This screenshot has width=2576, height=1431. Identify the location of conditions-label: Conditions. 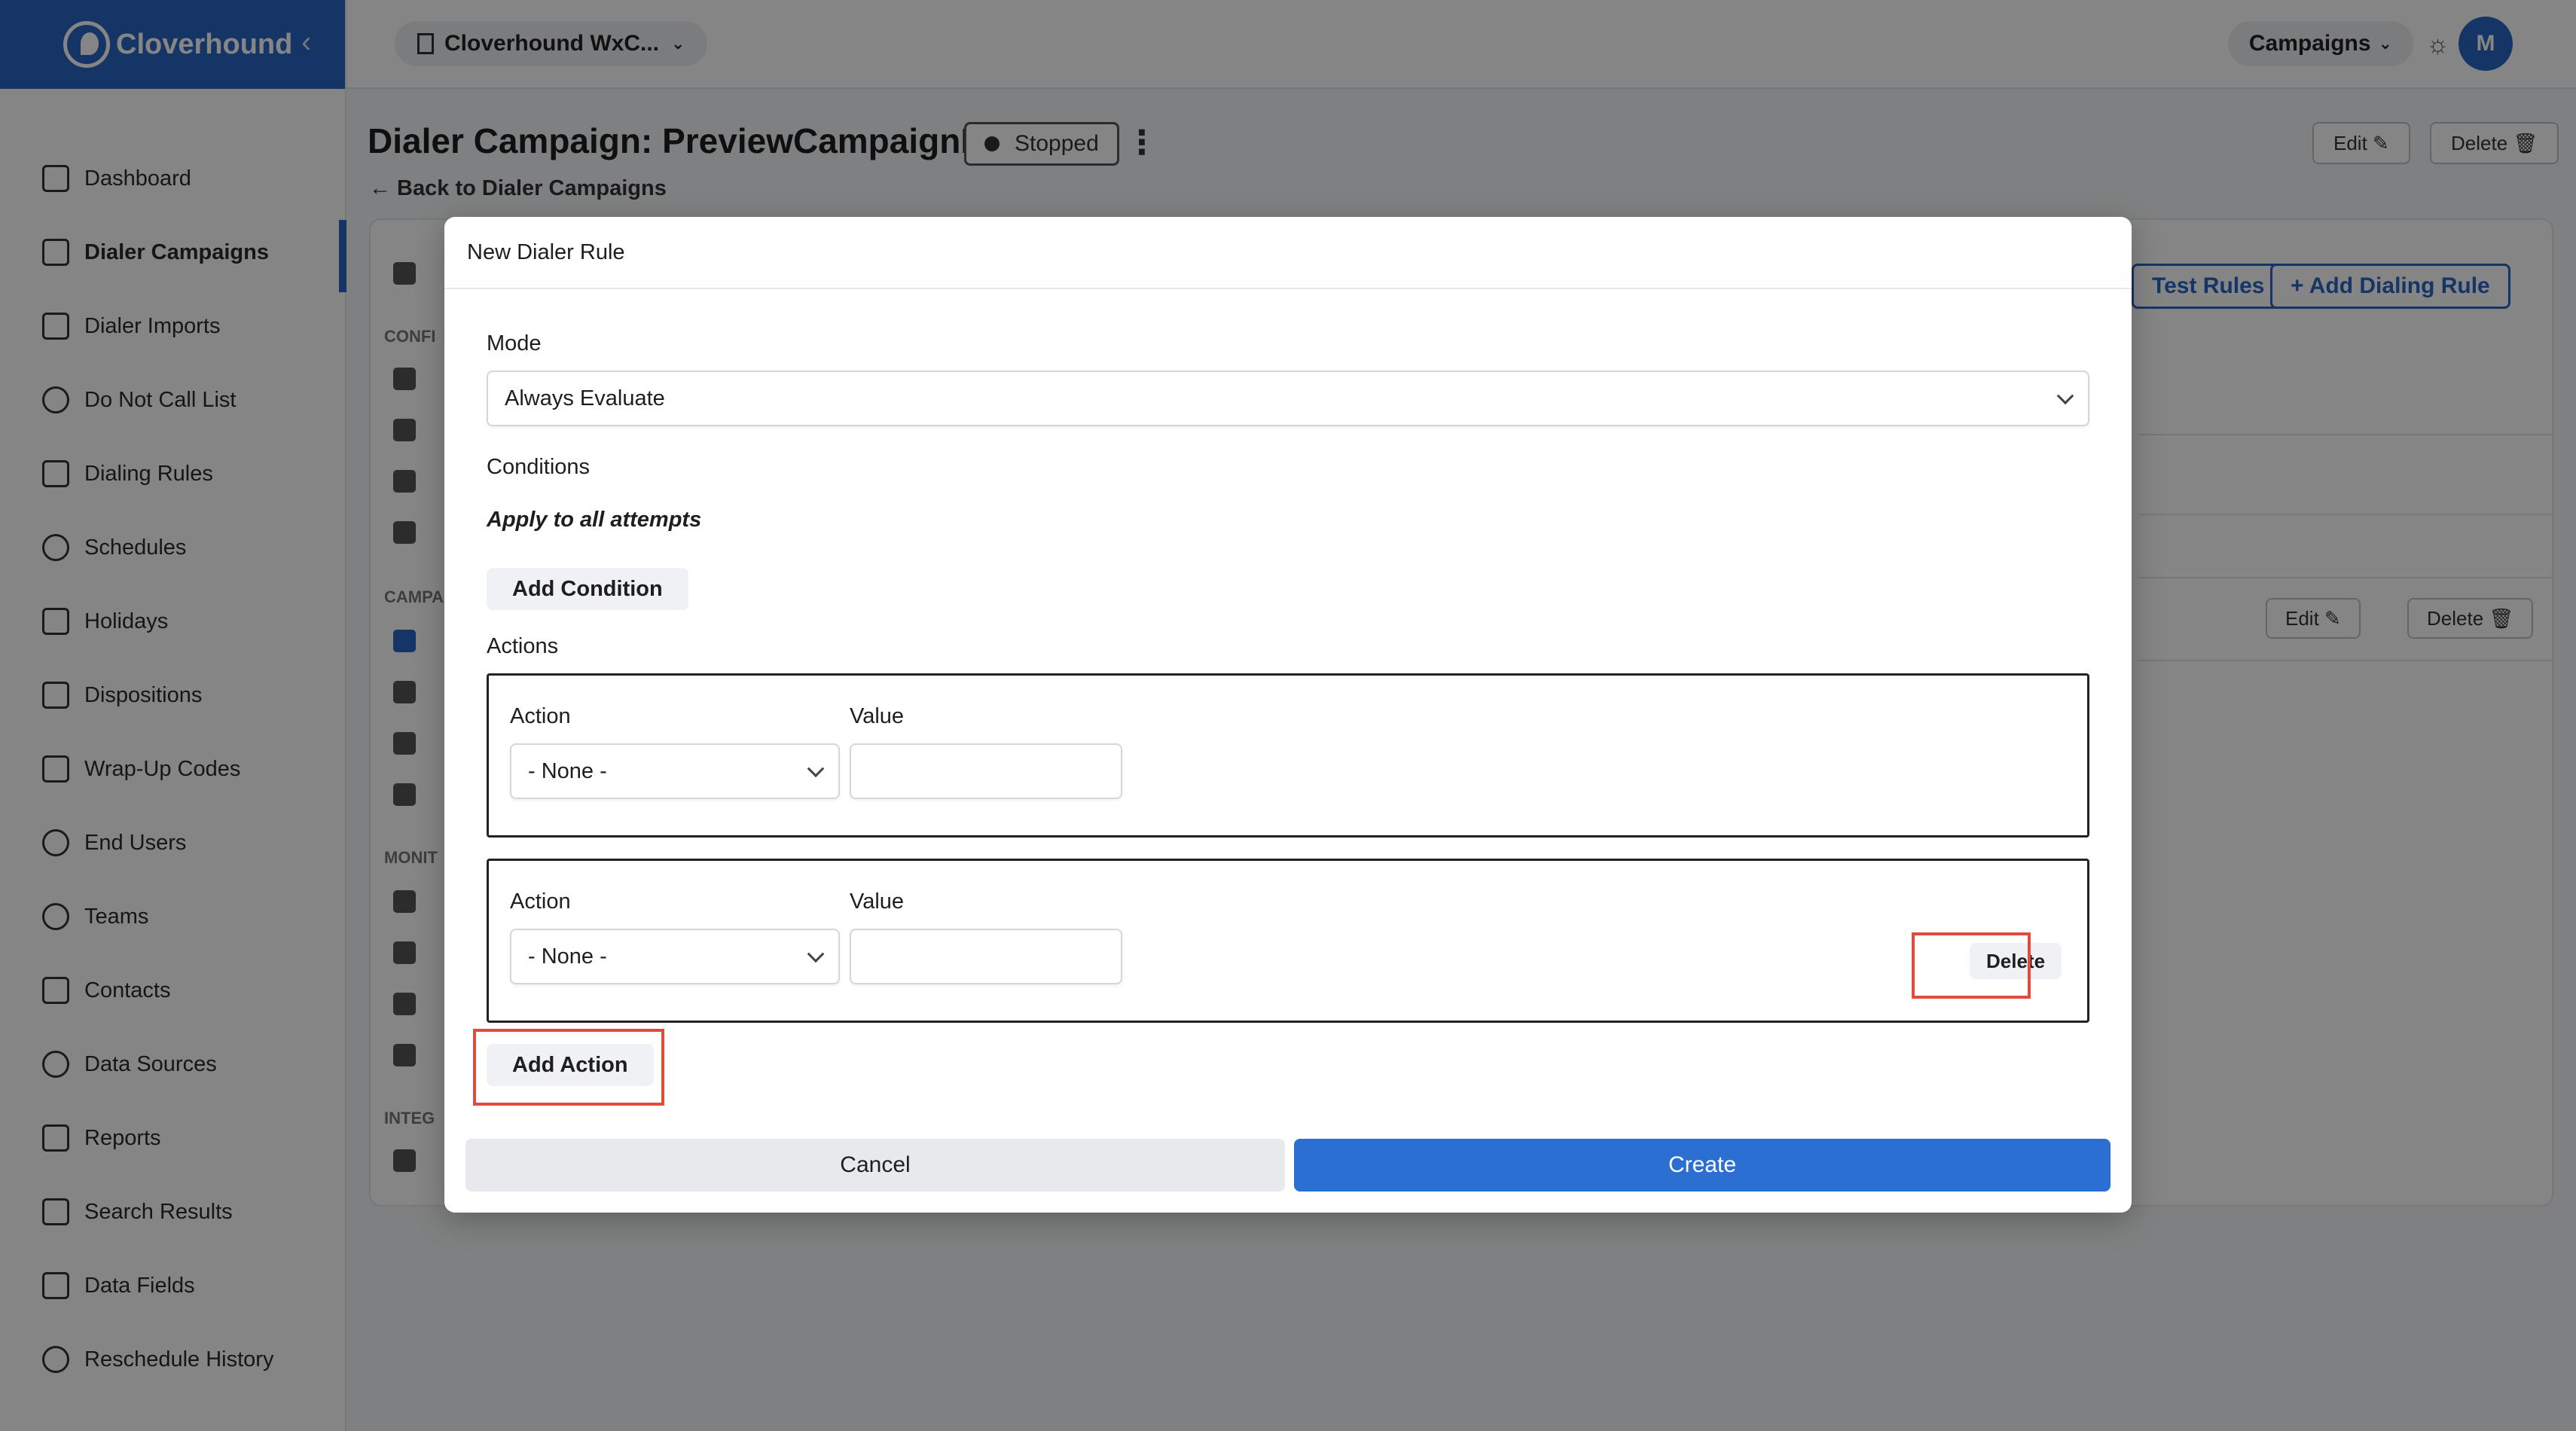
(539, 467).